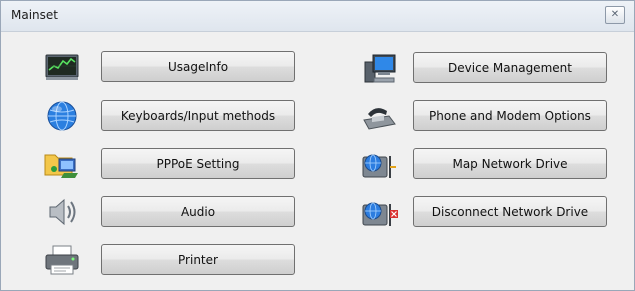  What do you see at coordinates (62, 164) in the screenshot?
I see `network-folder-icon` at bounding box center [62, 164].